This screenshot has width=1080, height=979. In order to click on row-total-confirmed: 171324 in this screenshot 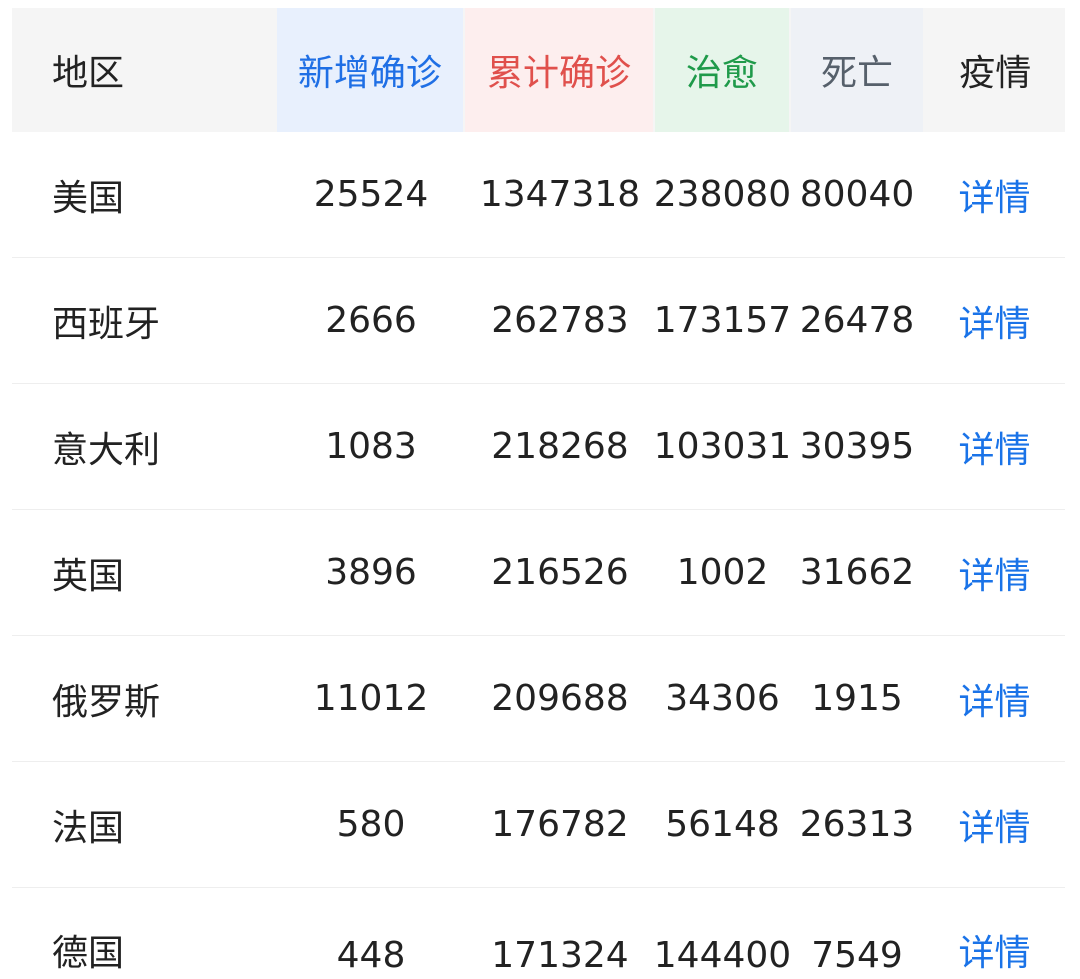, I will do `click(560, 955)`.